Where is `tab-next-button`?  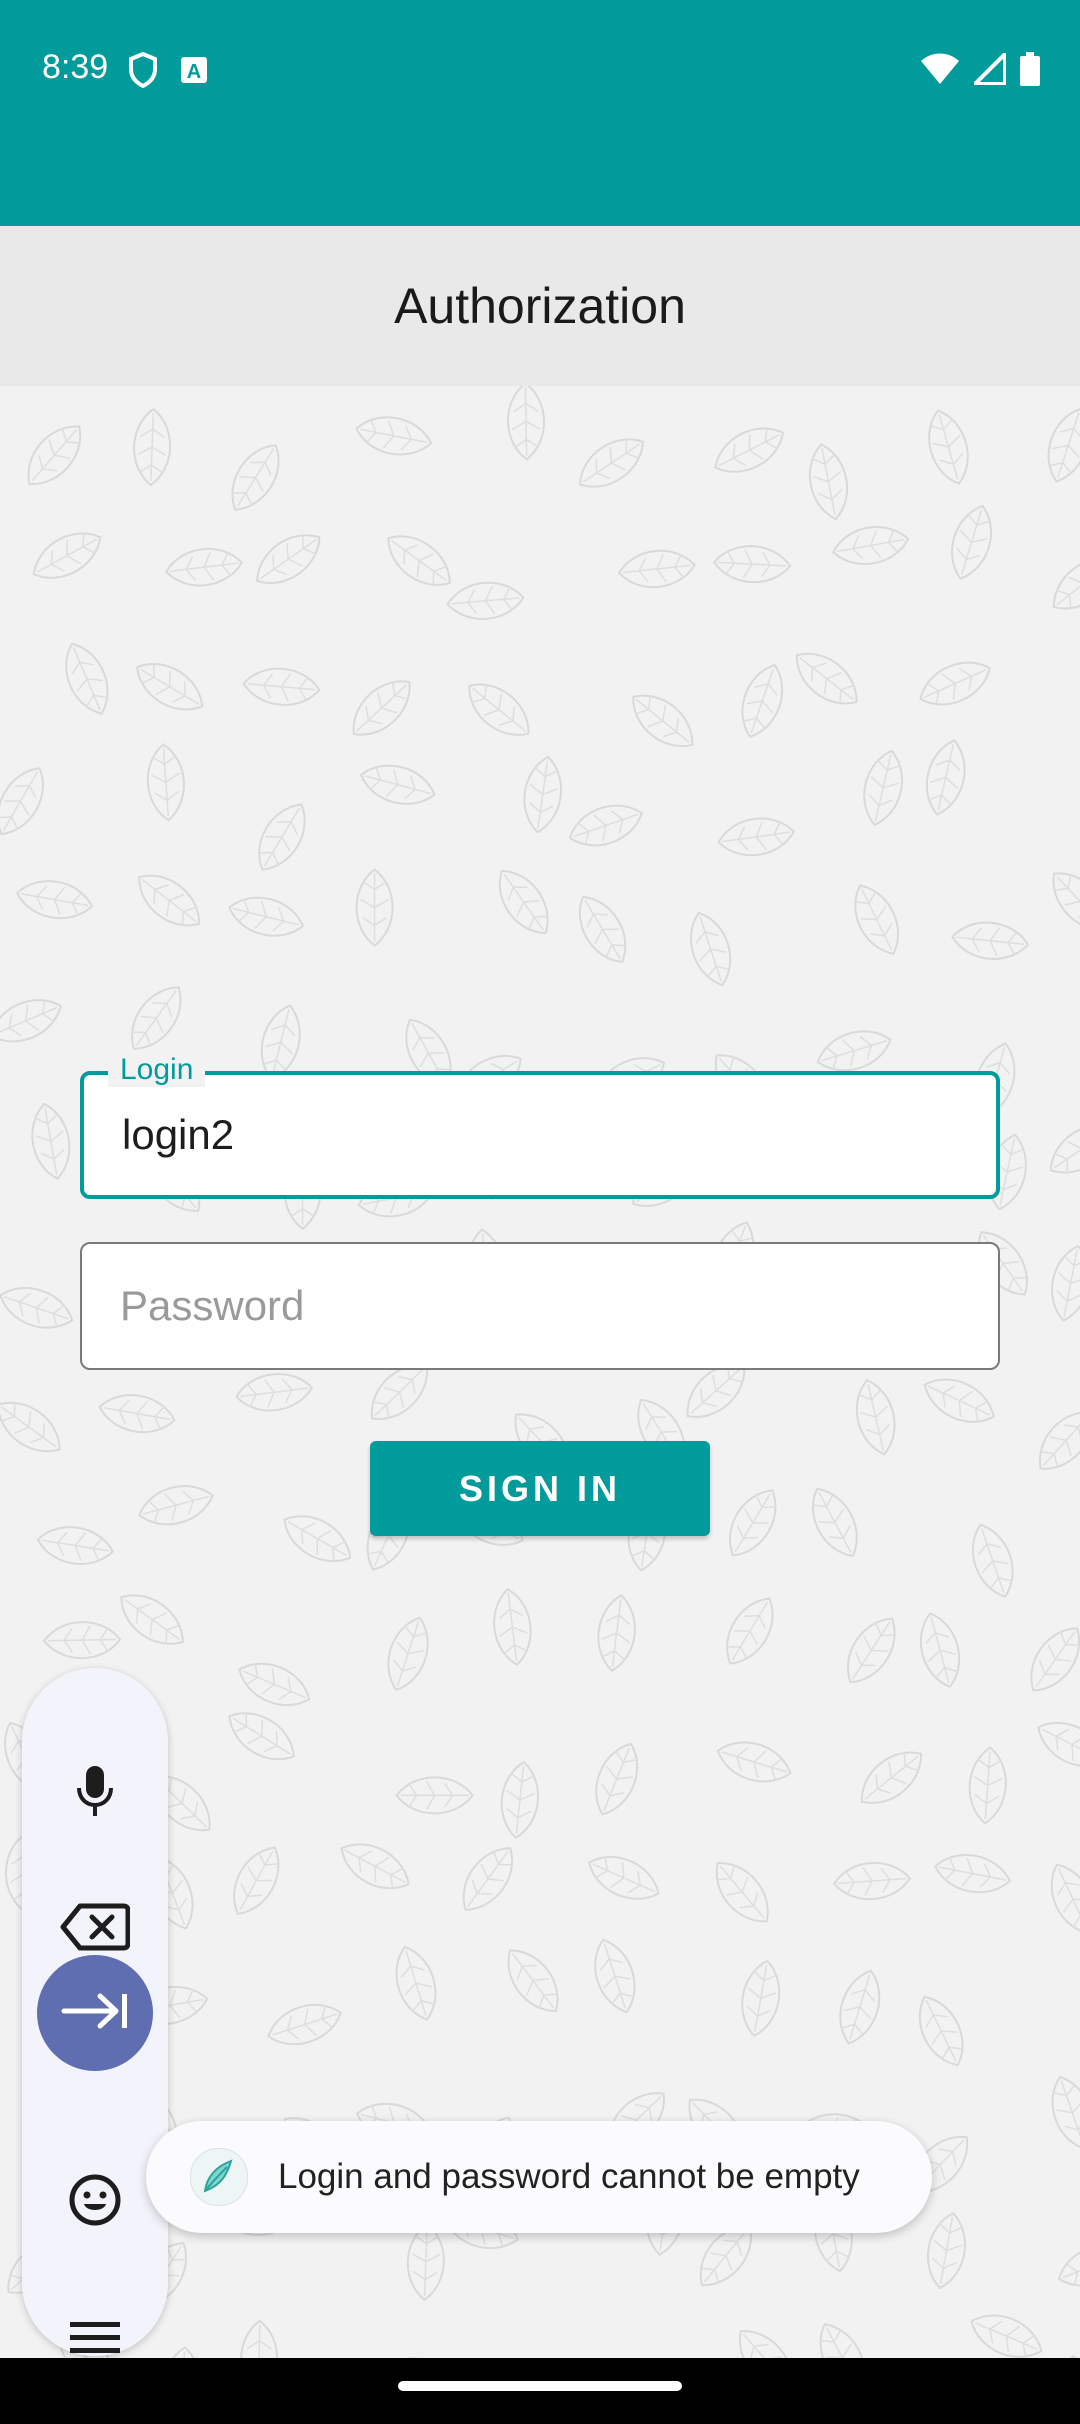 tab-next-button is located at coordinates (95, 2013).